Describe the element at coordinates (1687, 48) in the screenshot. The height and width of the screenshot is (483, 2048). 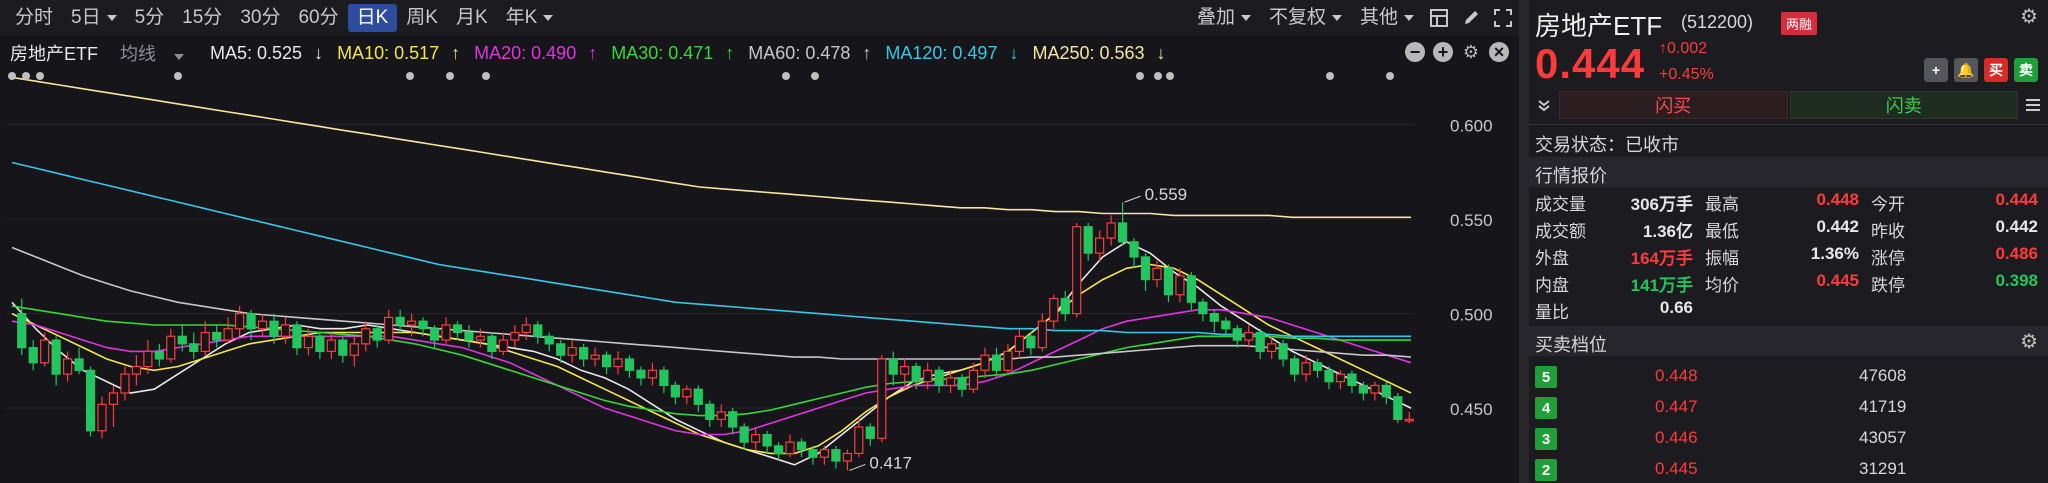
I see `price-change-value: 0.002` at that location.